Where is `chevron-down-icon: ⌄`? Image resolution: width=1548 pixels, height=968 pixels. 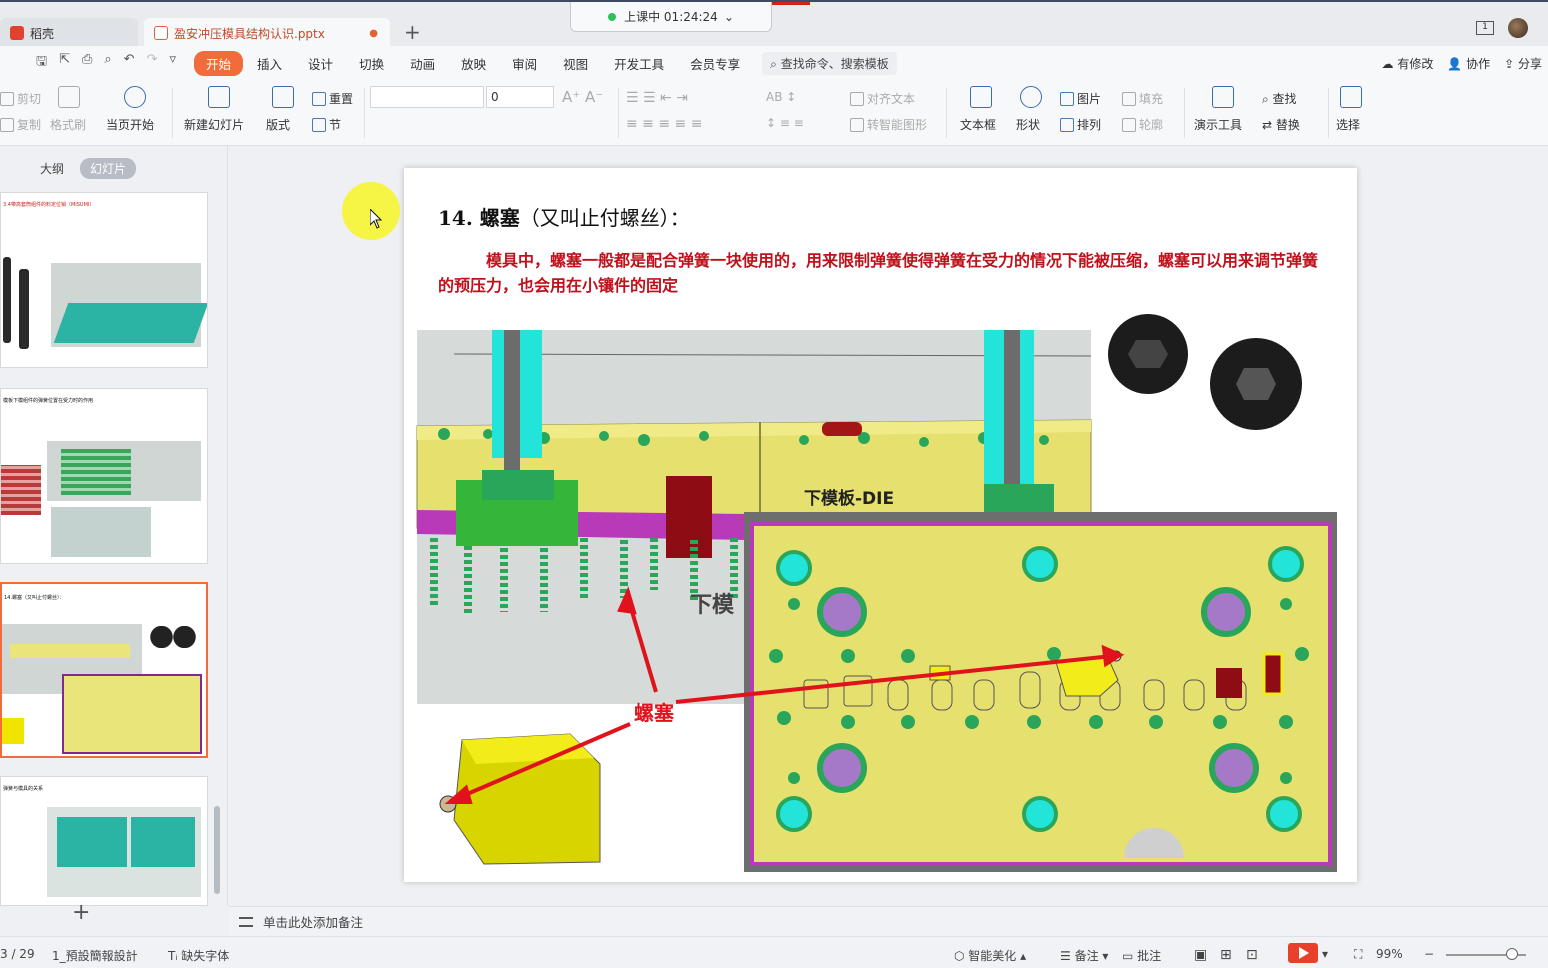
chevron-down-icon: ⌄ is located at coordinates (729, 17).